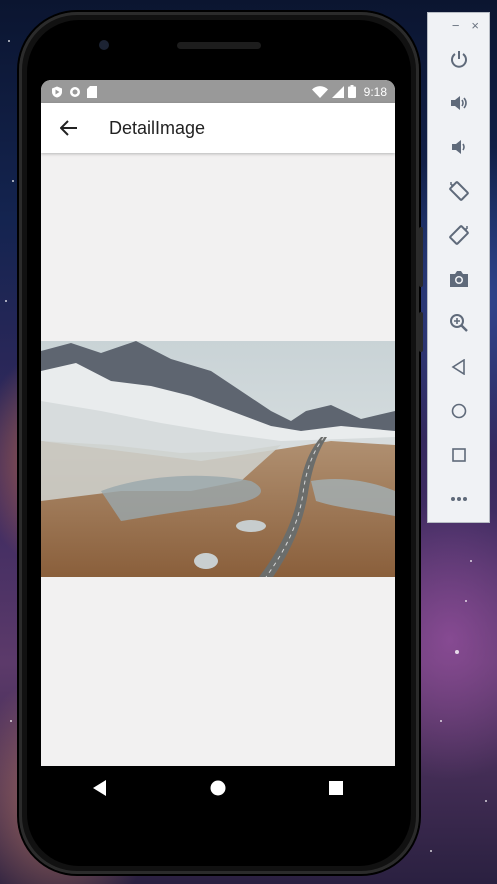  I want to click on more-button, so click(458, 499).